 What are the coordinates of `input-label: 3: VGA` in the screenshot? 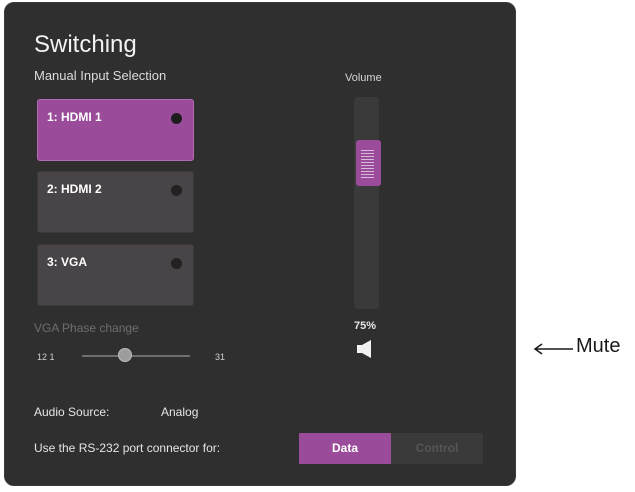 It's located at (67, 262).